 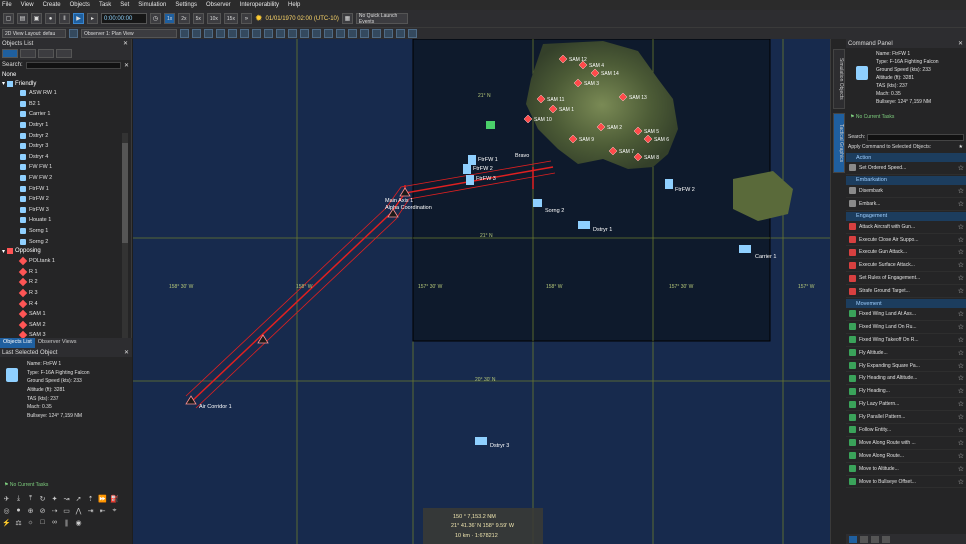 What do you see at coordinates (864, 539) in the screenshot?
I see `history-icon` at bounding box center [864, 539].